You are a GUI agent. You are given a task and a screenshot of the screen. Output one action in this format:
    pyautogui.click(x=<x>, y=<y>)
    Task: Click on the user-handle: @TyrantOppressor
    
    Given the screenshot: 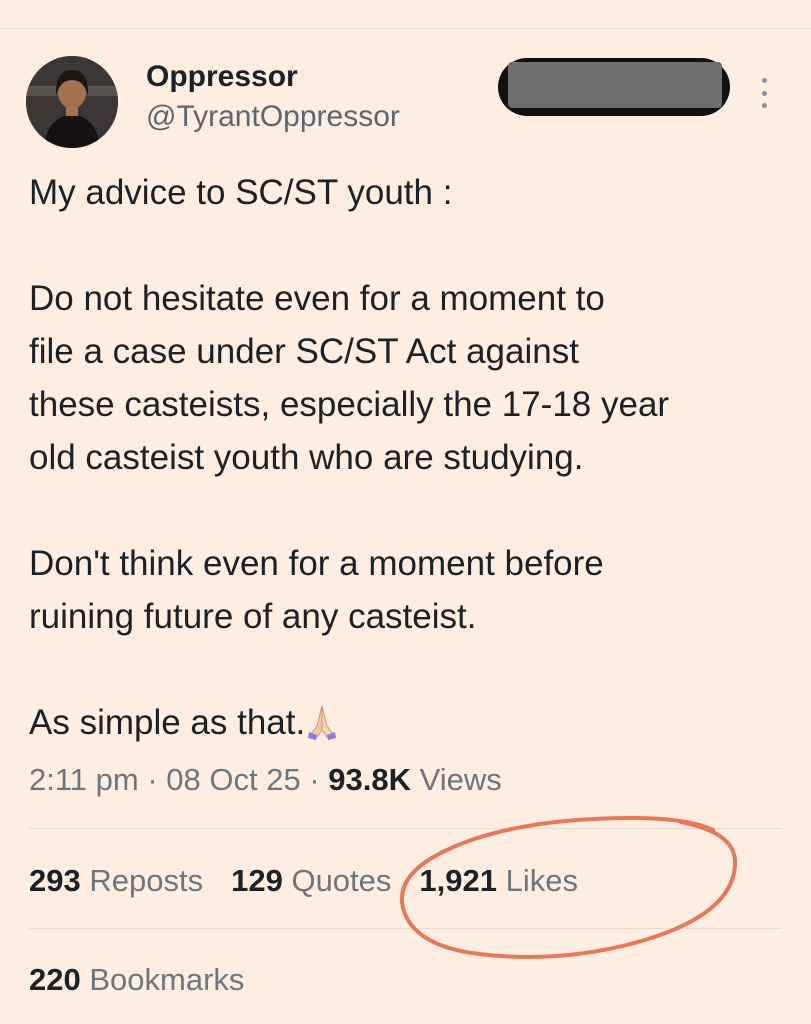 What is the action you would take?
    pyautogui.click(x=273, y=117)
    